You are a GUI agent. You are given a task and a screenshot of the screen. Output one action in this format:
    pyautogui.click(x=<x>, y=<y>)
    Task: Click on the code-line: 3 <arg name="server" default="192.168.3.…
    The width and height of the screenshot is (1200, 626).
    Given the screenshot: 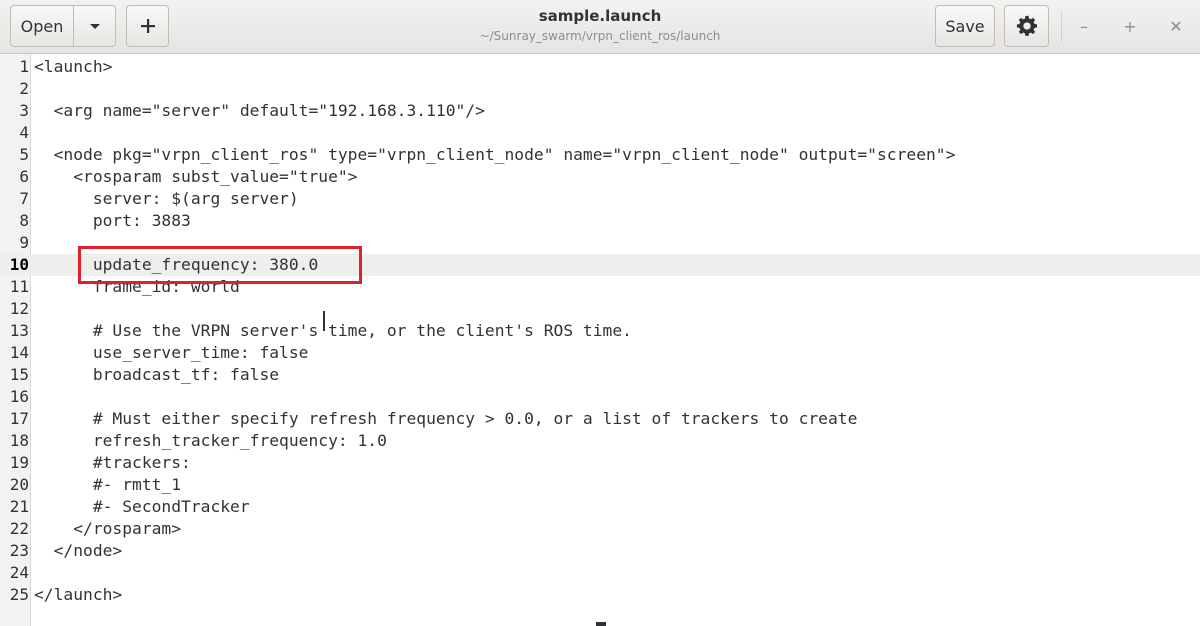 What is the action you would take?
    pyautogui.click(x=600, y=111)
    